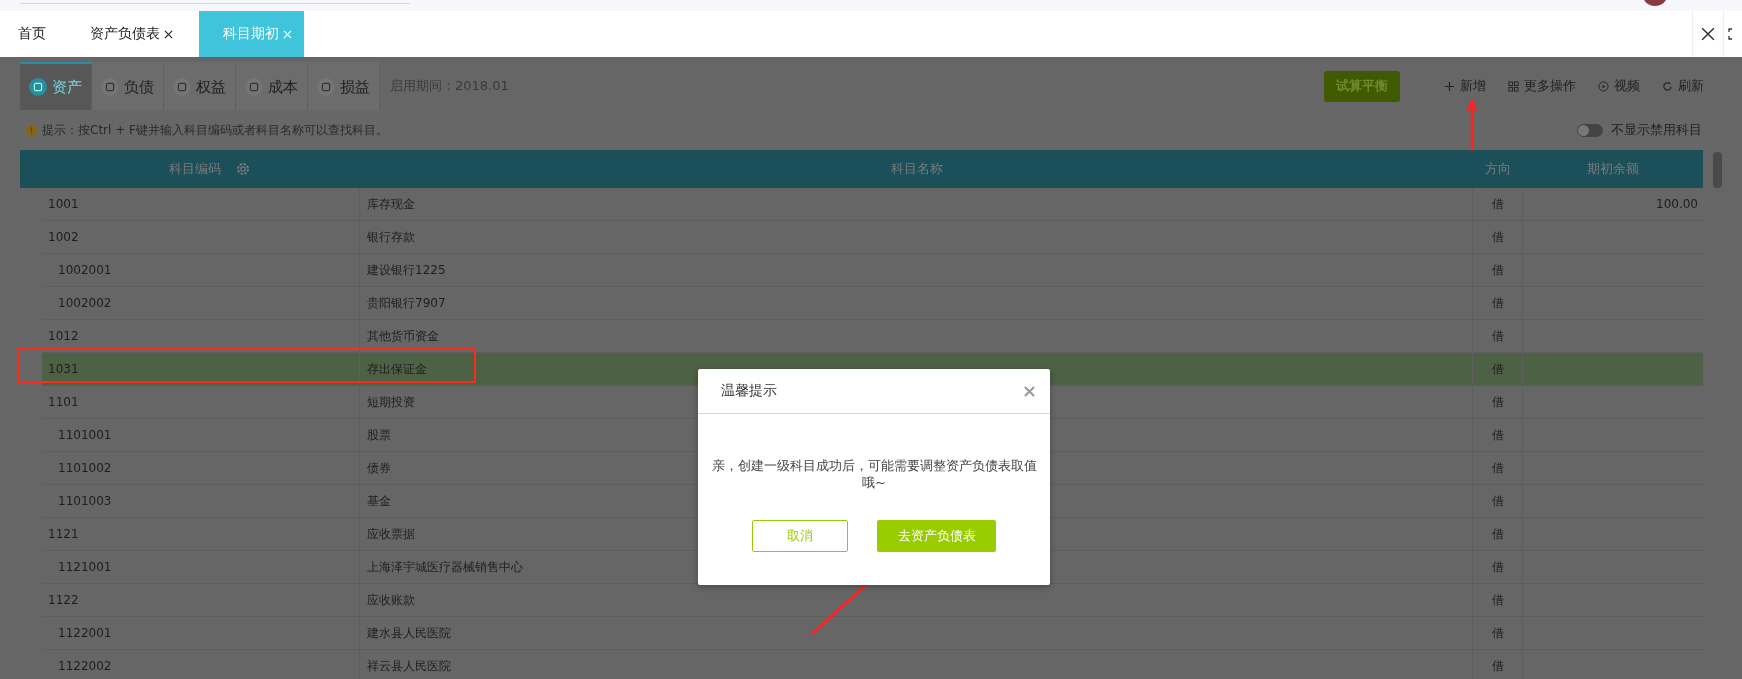 This screenshot has width=1742, height=679. What do you see at coordinates (63, 600) in the screenshot?
I see `account-code: 1122` at bounding box center [63, 600].